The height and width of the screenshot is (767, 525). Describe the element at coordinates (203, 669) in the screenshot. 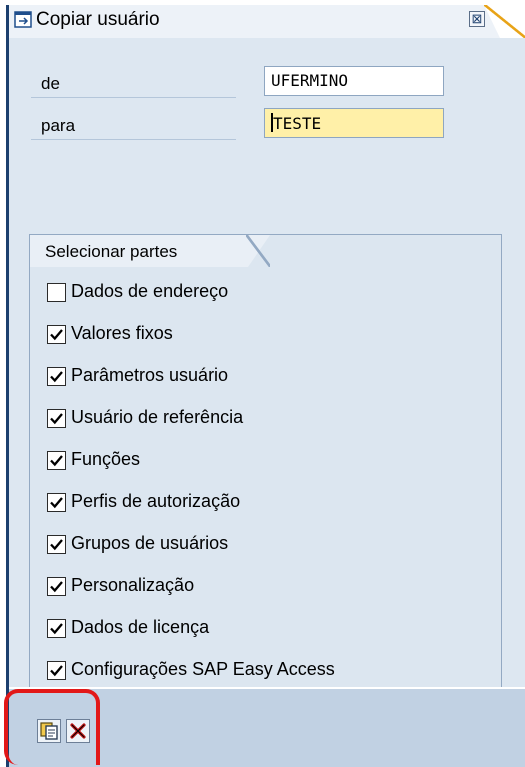

I see `checkbox-label: Configurações SAP Easy Access` at that location.